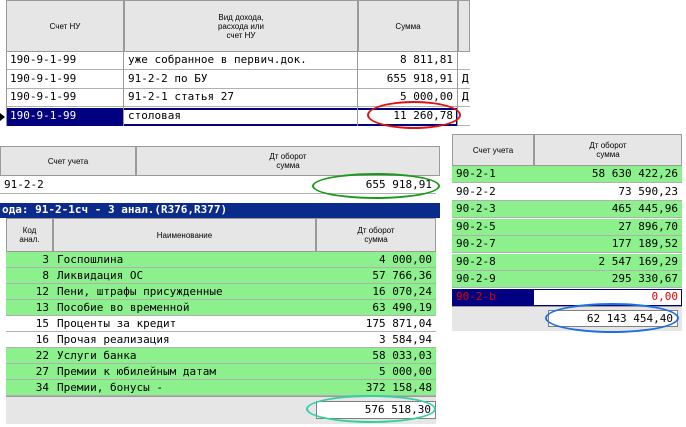 The image size is (686, 427). I want to click on right-row-sum: 2 547 169,29, so click(608, 262).